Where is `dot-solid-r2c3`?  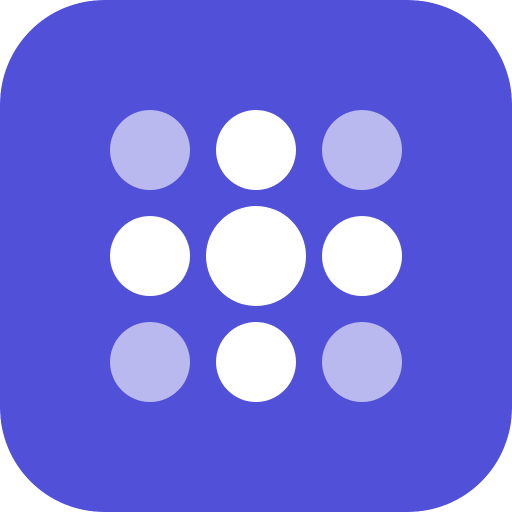
dot-solid-r2c3 is located at coordinates (362, 256).